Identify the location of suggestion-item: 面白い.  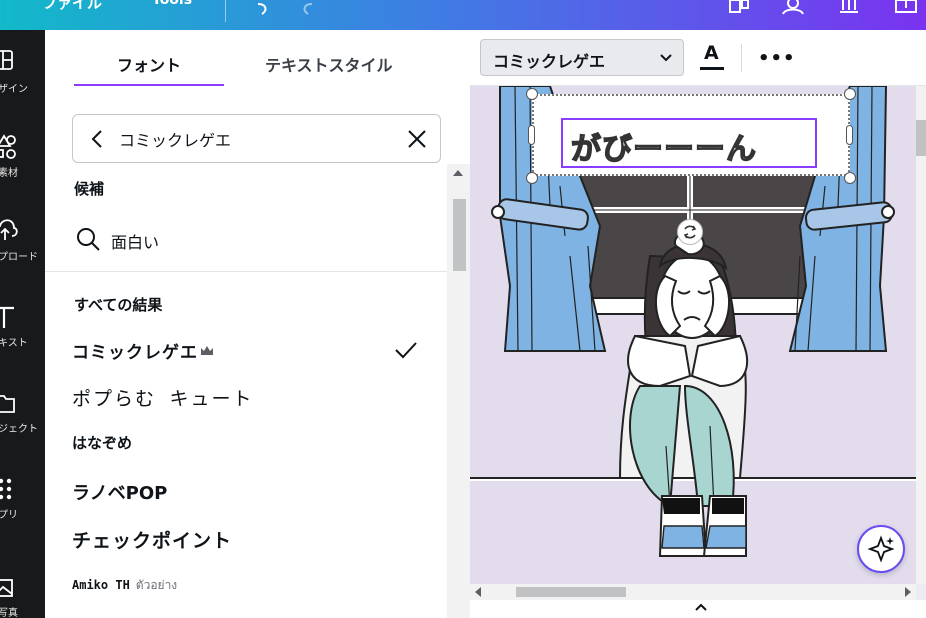
(255, 240).